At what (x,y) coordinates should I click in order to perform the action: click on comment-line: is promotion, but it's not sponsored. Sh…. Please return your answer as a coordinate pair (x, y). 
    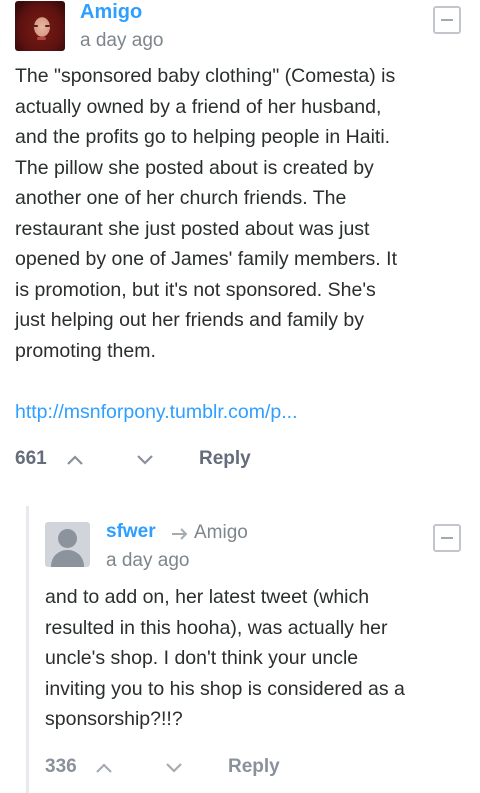
    Looking at the image, I should click on (195, 289).